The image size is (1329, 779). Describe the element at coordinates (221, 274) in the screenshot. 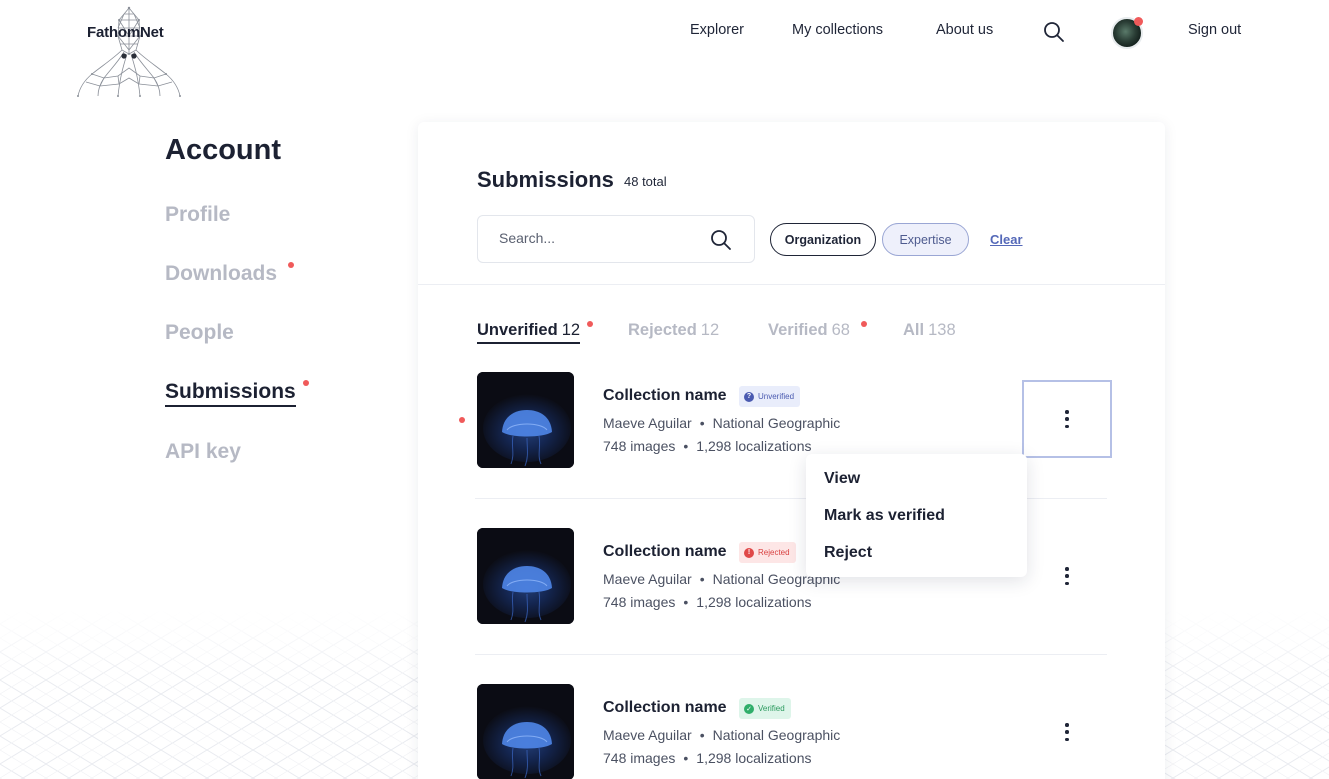

I see `sidebar-item-downloads: Downloads` at that location.